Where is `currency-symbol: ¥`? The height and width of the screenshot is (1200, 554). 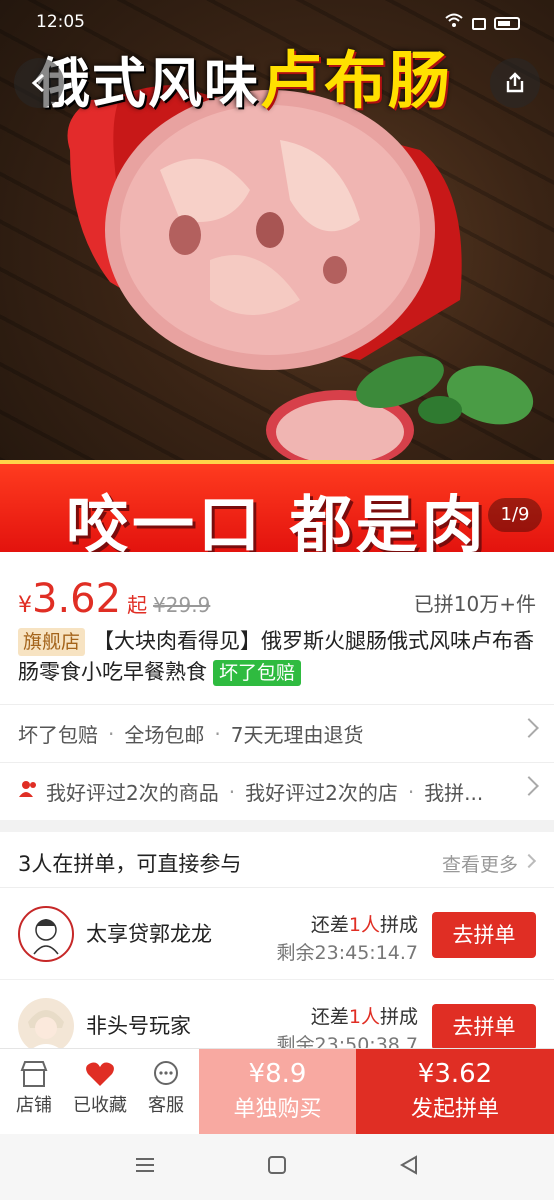 currency-symbol: ¥ is located at coordinates (25, 605).